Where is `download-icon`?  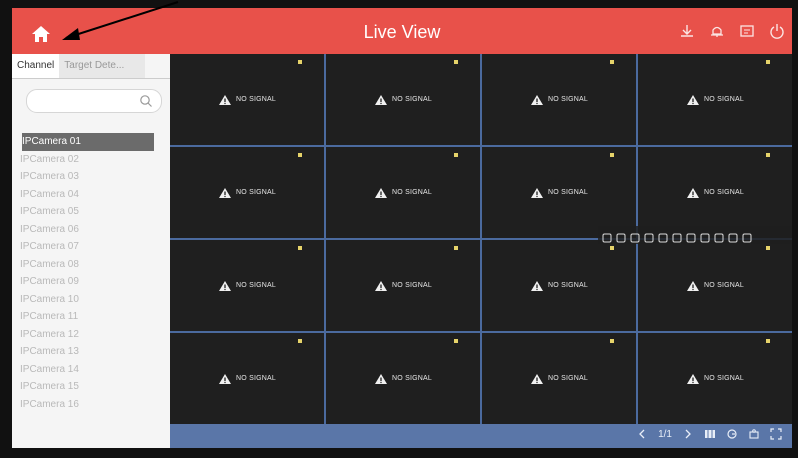 download-icon is located at coordinates (687, 31).